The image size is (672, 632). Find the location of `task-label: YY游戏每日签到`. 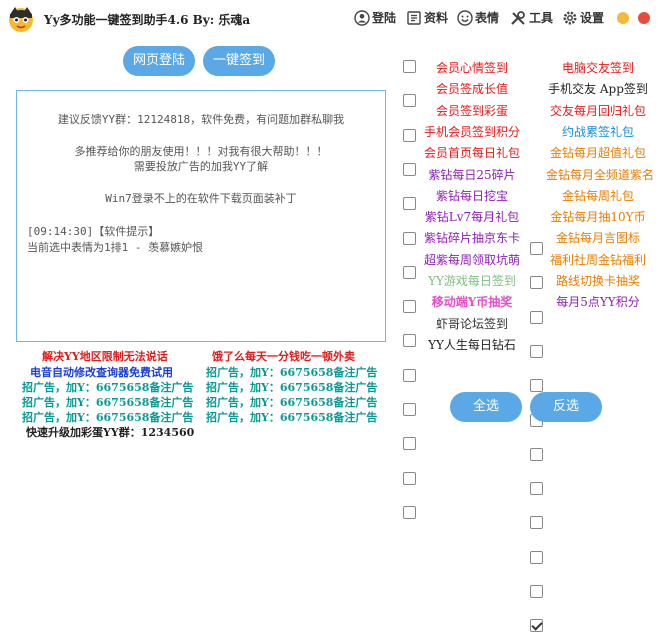

task-label: YY游戏每日签到 is located at coordinates (472, 280).